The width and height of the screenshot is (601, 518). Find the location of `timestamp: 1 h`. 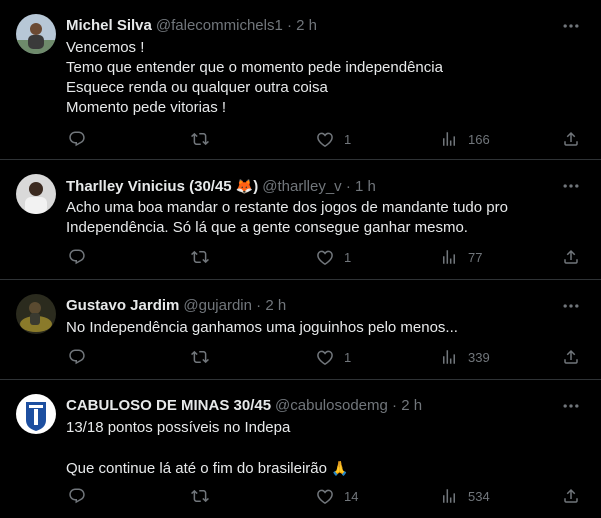

timestamp: 1 h is located at coordinates (365, 186).